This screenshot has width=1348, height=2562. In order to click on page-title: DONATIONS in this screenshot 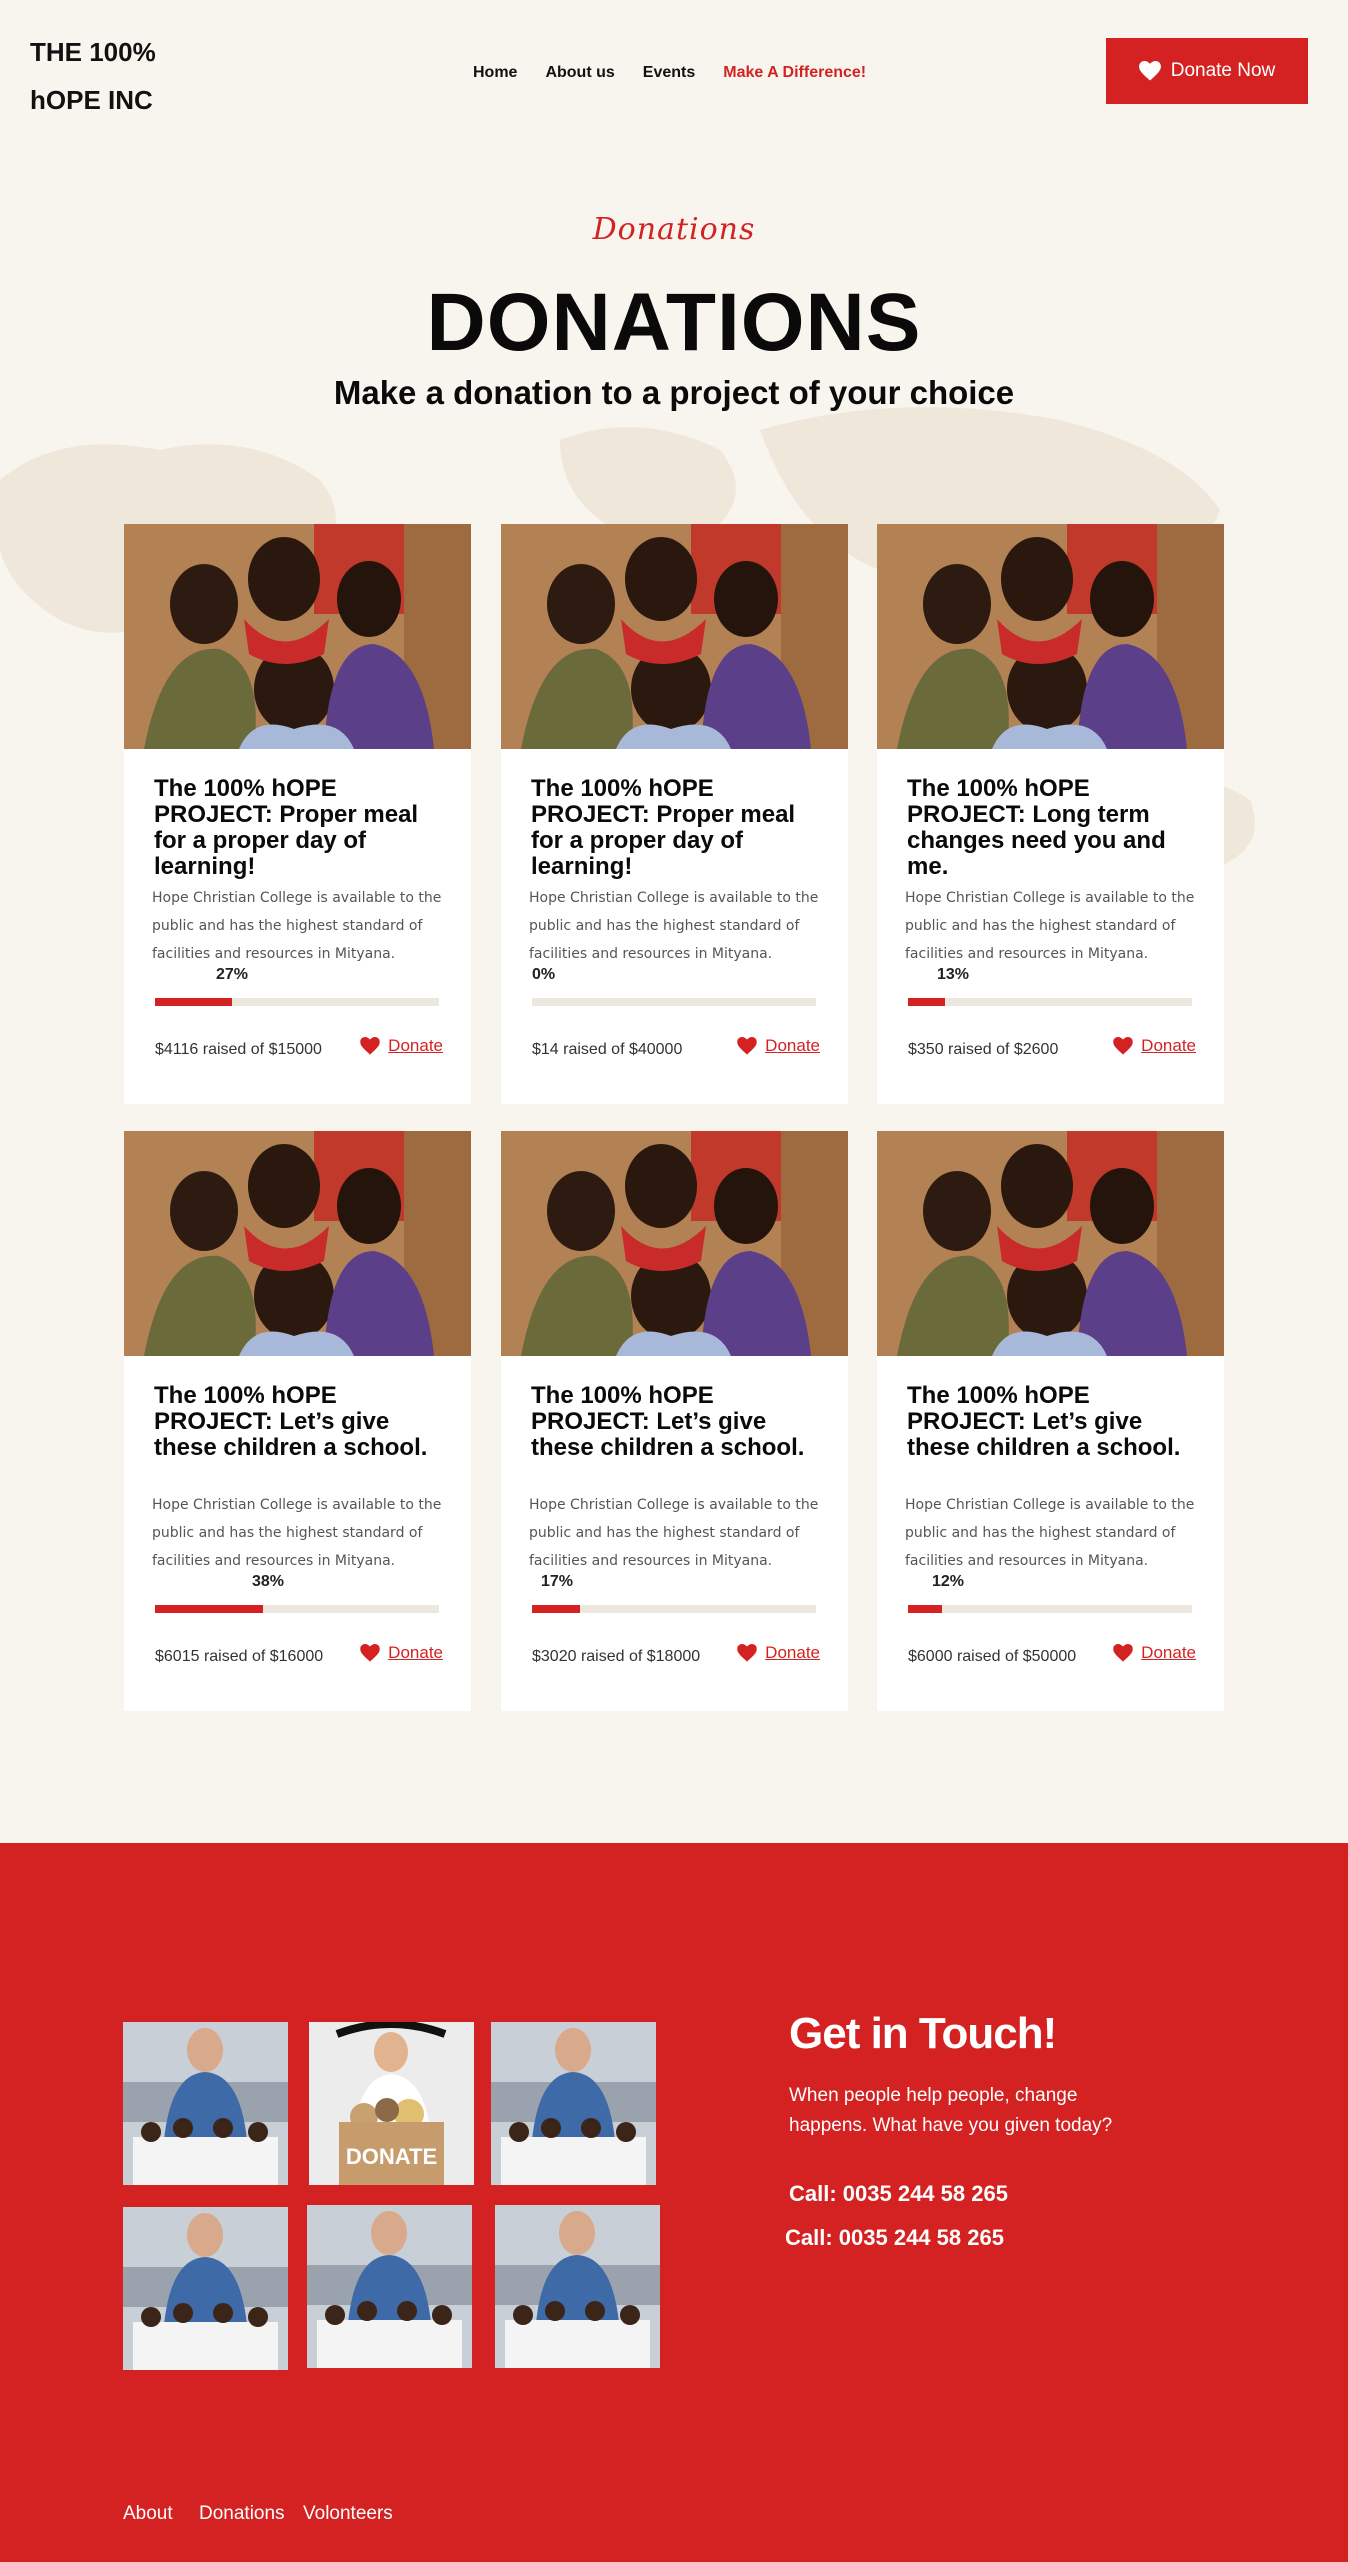, I will do `click(674, 322)`.